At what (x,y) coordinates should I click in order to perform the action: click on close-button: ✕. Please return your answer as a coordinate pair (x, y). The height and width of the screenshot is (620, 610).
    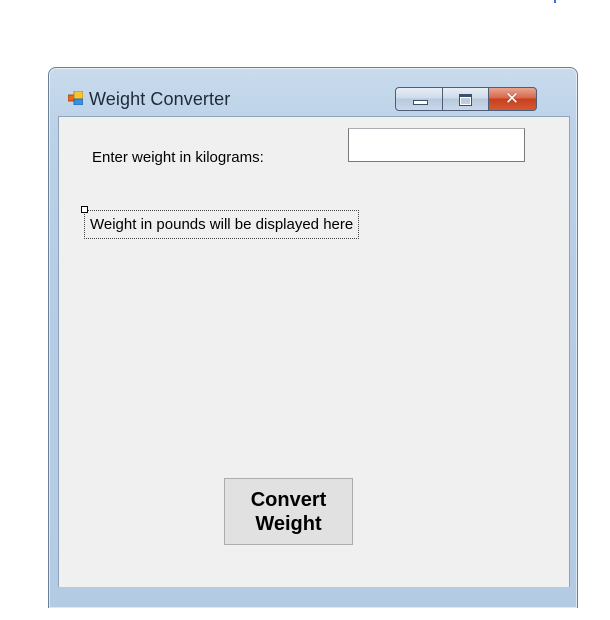
    Looking at the image, I should click on (513, 99).